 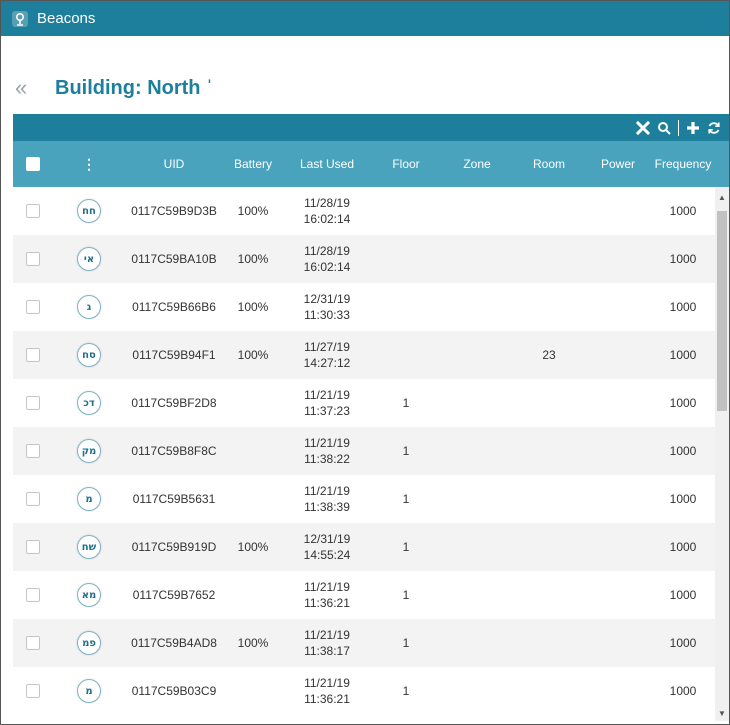 I want to click on beacon-badge: דכ, so click(x=89, y=403).